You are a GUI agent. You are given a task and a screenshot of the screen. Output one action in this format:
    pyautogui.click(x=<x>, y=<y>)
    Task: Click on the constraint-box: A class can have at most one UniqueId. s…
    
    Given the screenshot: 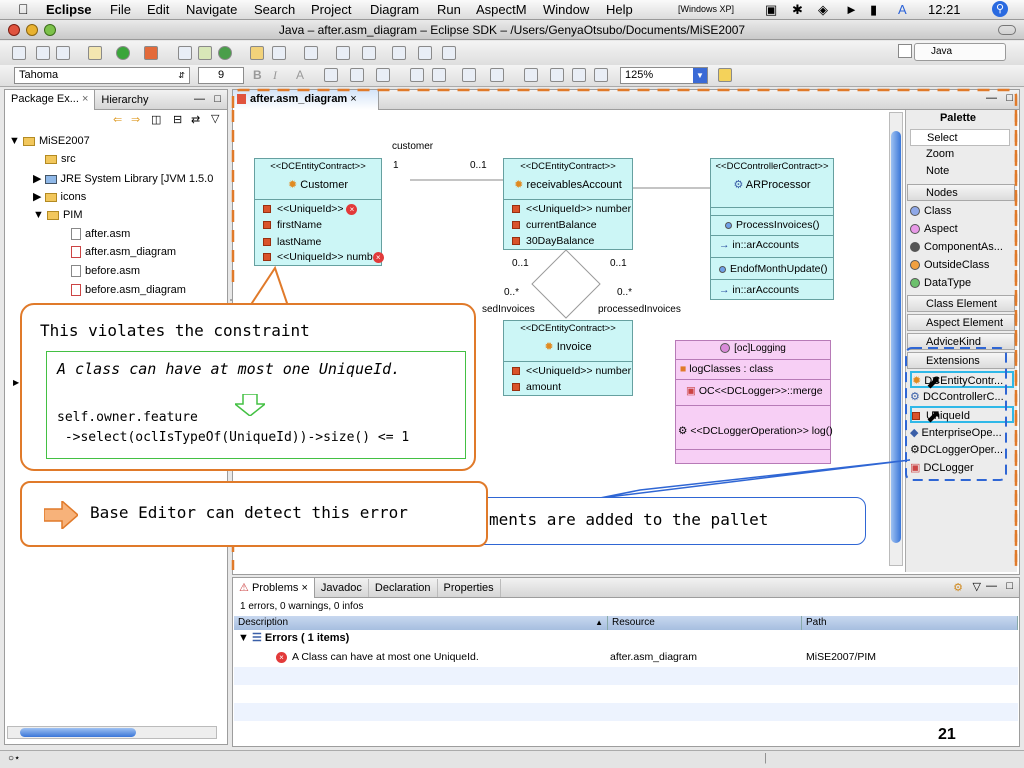 What is the action you would take?
    pyautogui.click(x=256, y=405)
    